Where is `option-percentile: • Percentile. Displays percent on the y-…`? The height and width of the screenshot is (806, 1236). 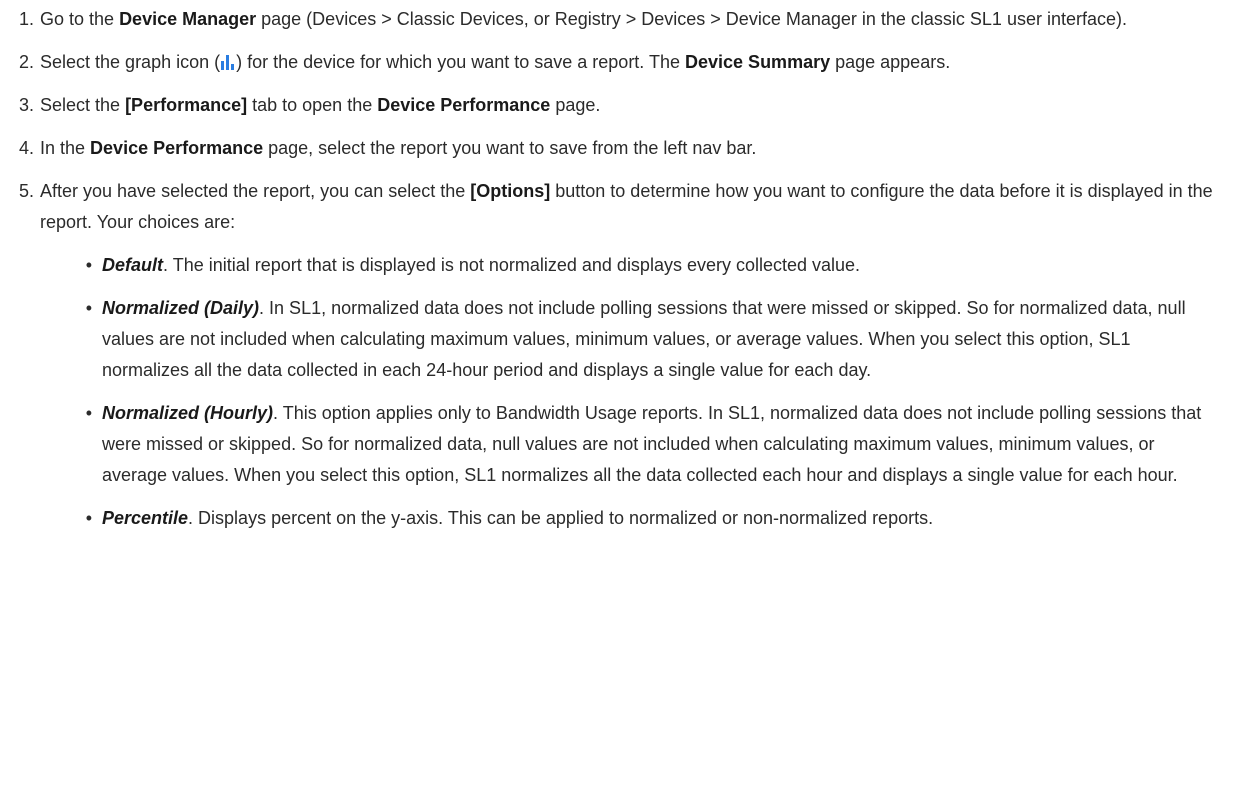
option-percentile: • Percentile. Displays percent on the y-… is located at coordinates (631, 518).